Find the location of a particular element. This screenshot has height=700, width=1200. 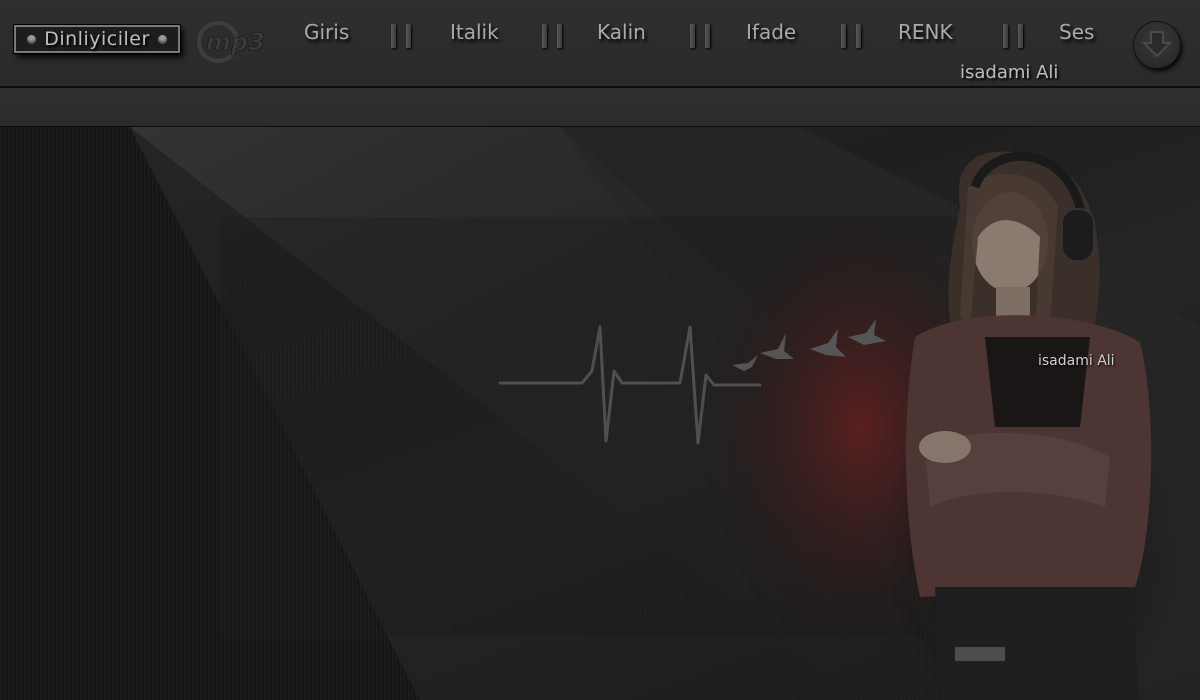

menu-item-giris: Giris is located at coordinates (326, 32).